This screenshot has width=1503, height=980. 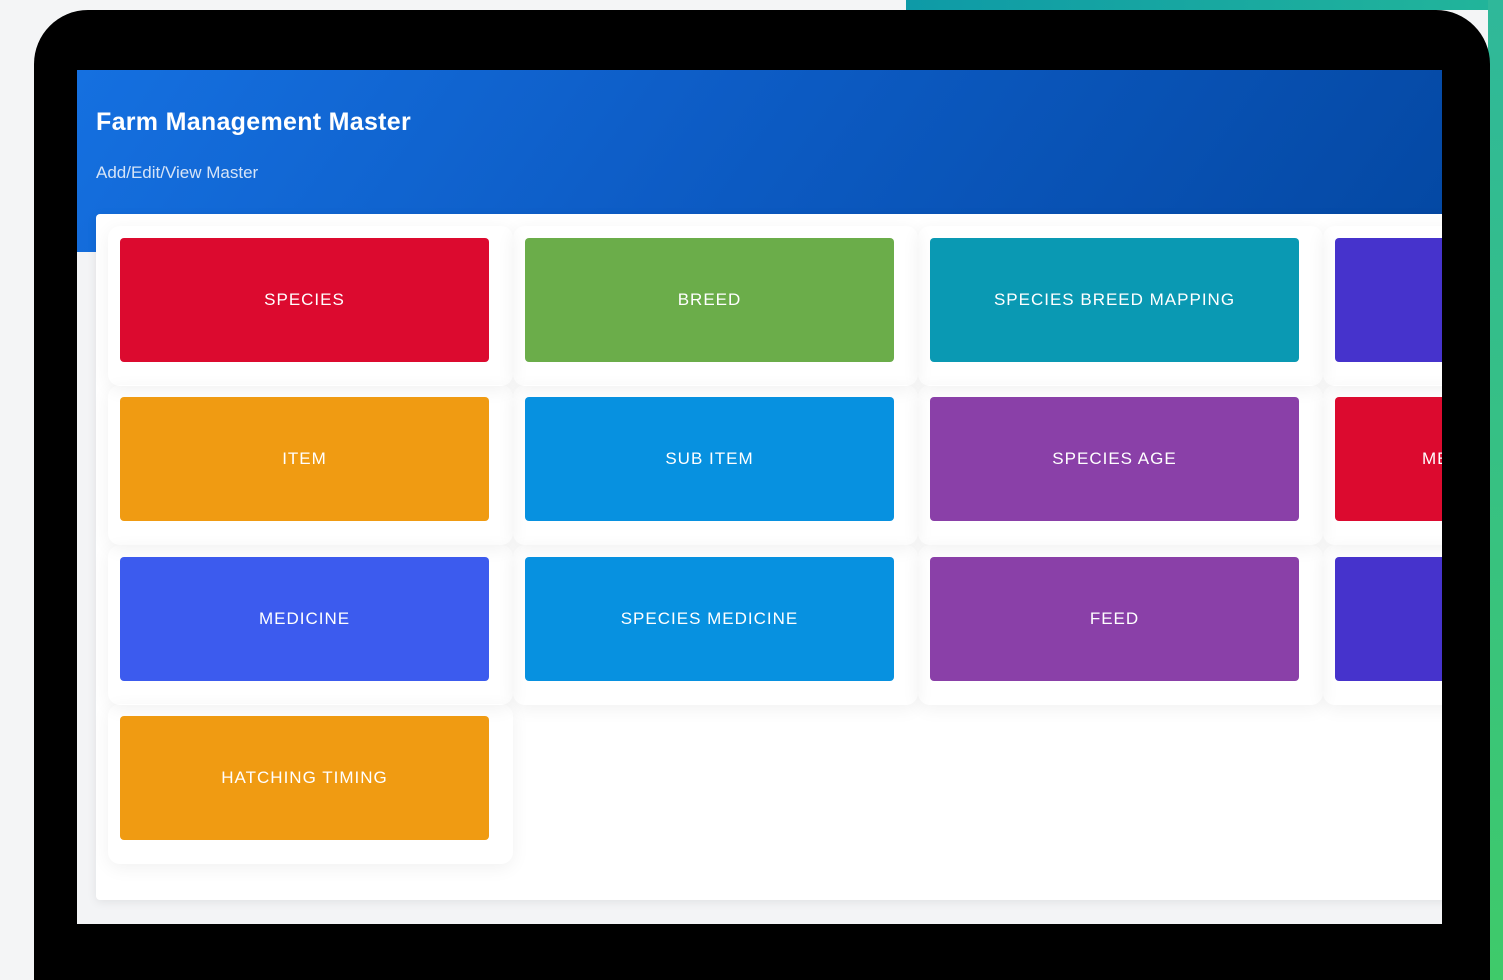 What do you see at coordinates (304, 459) in the screenshot?
I see `item-tile: ITEM` at bounding box center [304, 459].